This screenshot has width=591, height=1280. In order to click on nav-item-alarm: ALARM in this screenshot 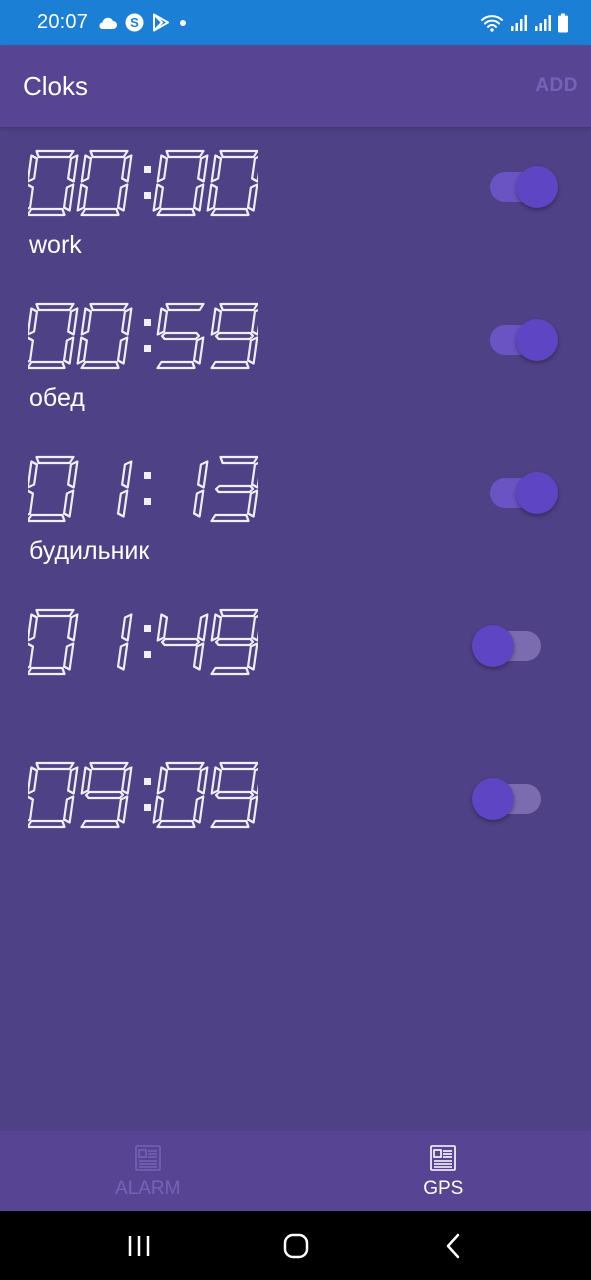, I will do `click(148, 1171)`.